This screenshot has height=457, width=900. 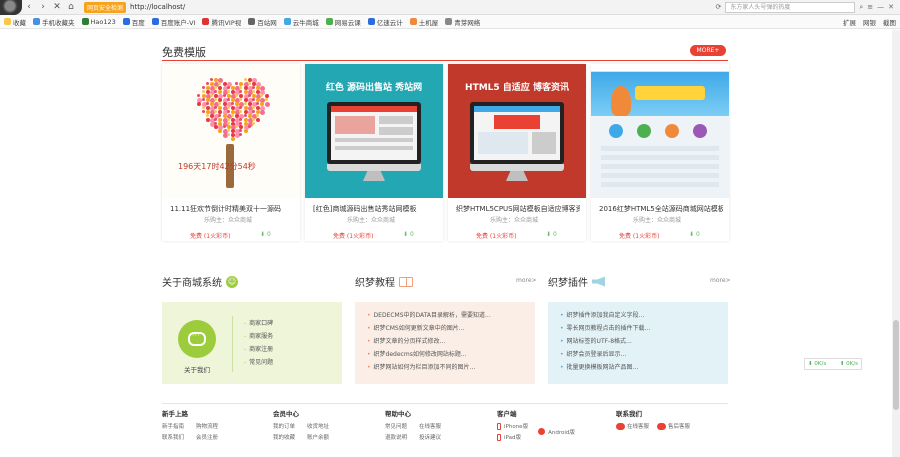 I want to click on qq-online-link: 在线客服, so click(x=632, y=426).